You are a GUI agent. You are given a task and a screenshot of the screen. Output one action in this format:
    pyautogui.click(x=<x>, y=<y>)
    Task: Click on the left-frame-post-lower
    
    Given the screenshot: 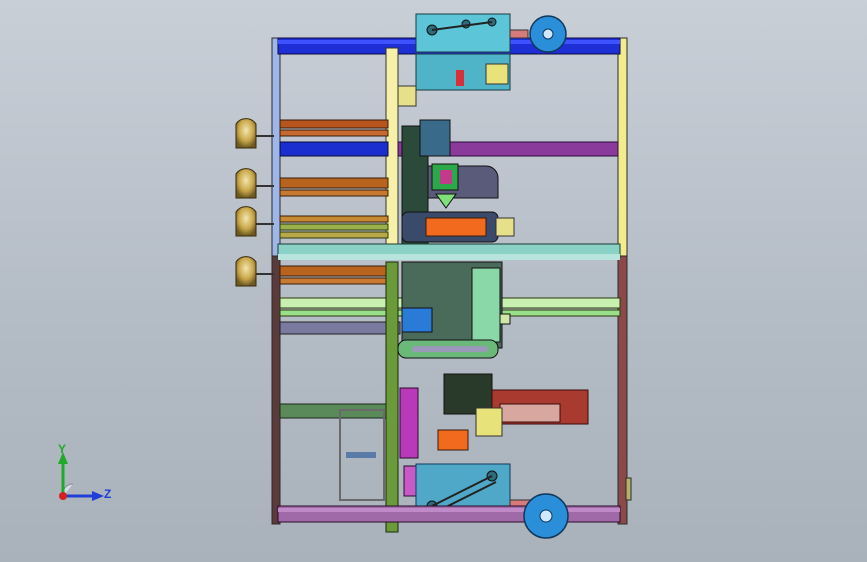 What is the action you would take?
    pyautogui.click(x=276, y=390)
    